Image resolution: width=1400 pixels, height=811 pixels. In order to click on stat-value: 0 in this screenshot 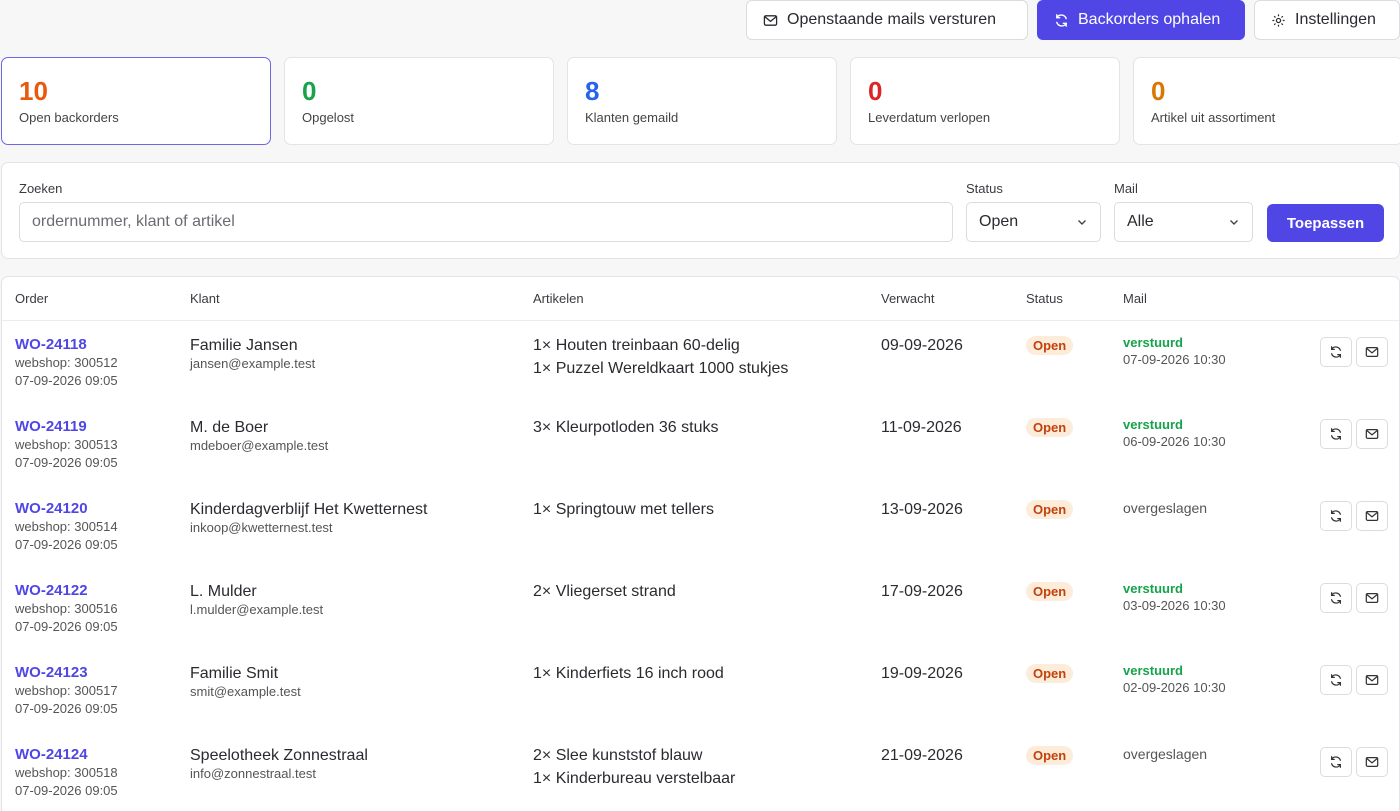, I will do `click(1158, 91)`.